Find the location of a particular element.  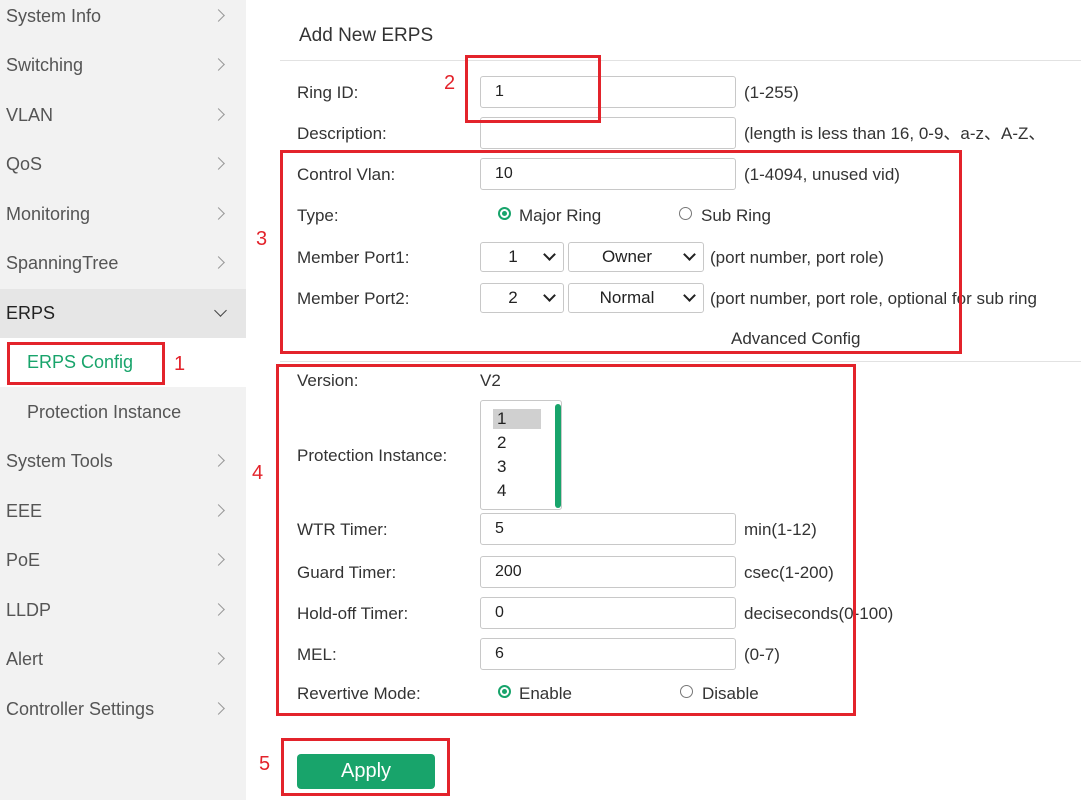

revertive-enable-label: Enable is located at coordinates (545, 693).